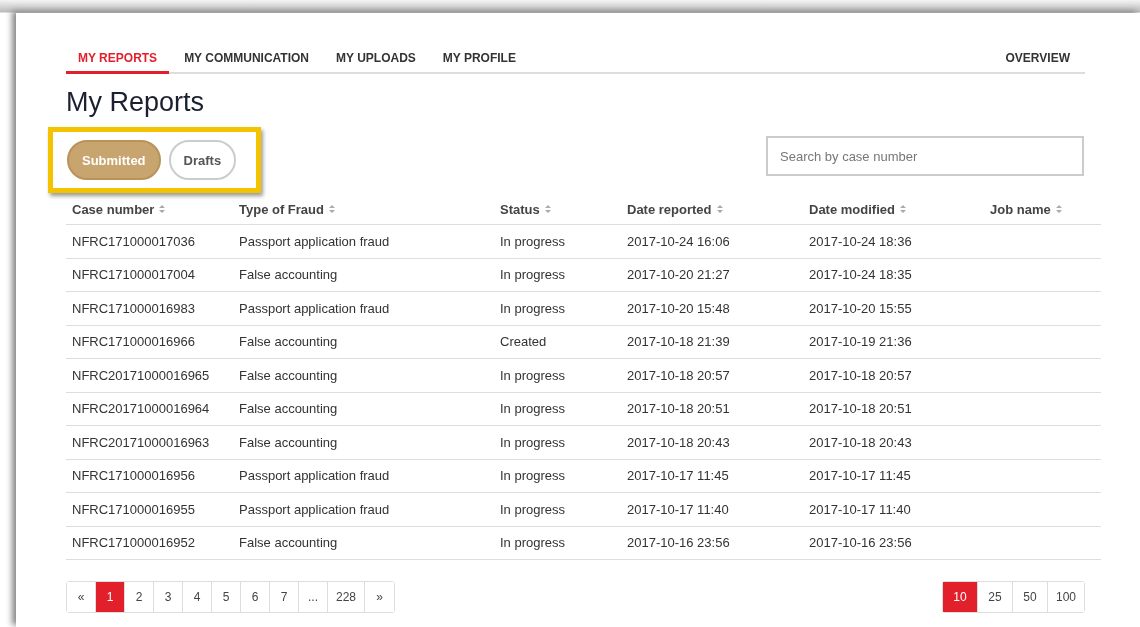 Image resolution: width=1140 pixels, height=627 pixels. Describe the element at coordinates (133, 275) in the screenshot. I see `table-cell: NFRC171000017004` at that location.